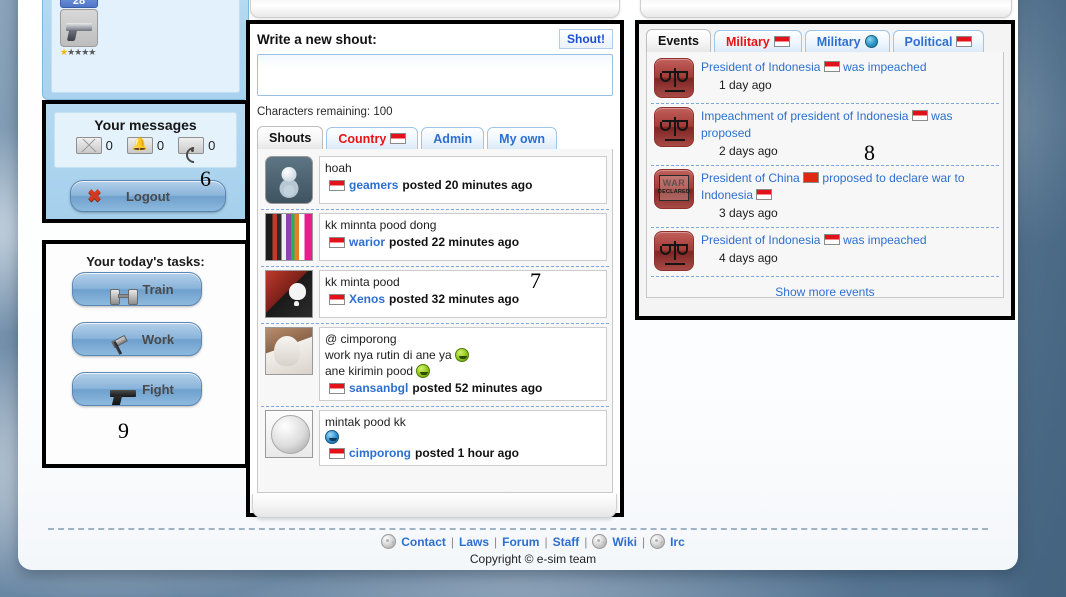 This screenshot has width=1066, height=597. Describe the element at coordinates (373, 185) in the screenshot. I see `shout-author: geamers` at that location.